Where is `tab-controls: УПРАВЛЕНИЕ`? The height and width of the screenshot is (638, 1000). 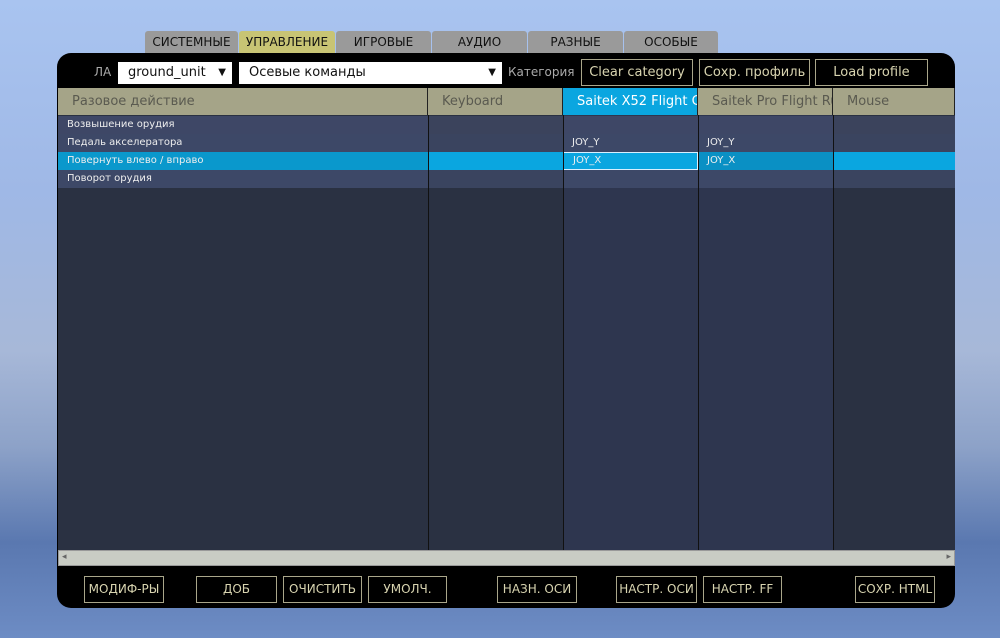 tab-controls: УПРАВЛЕНИЕ is located at coordinates (287, 42).